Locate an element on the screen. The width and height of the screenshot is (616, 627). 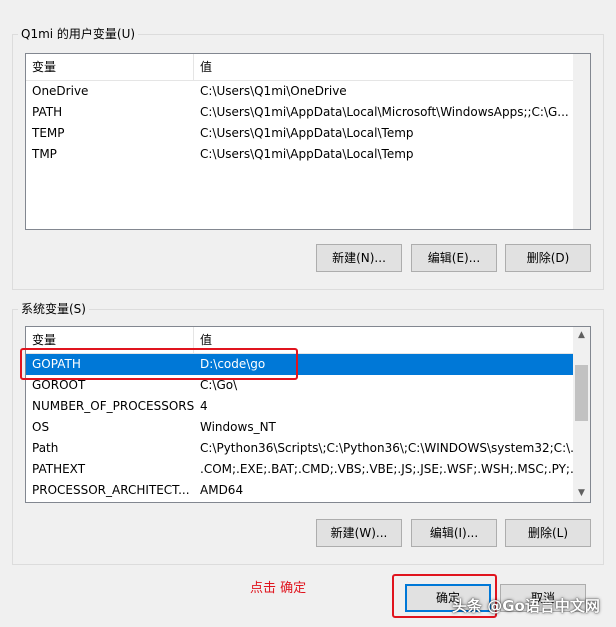
variable-value: 4 is located at coordinates (204, 406).